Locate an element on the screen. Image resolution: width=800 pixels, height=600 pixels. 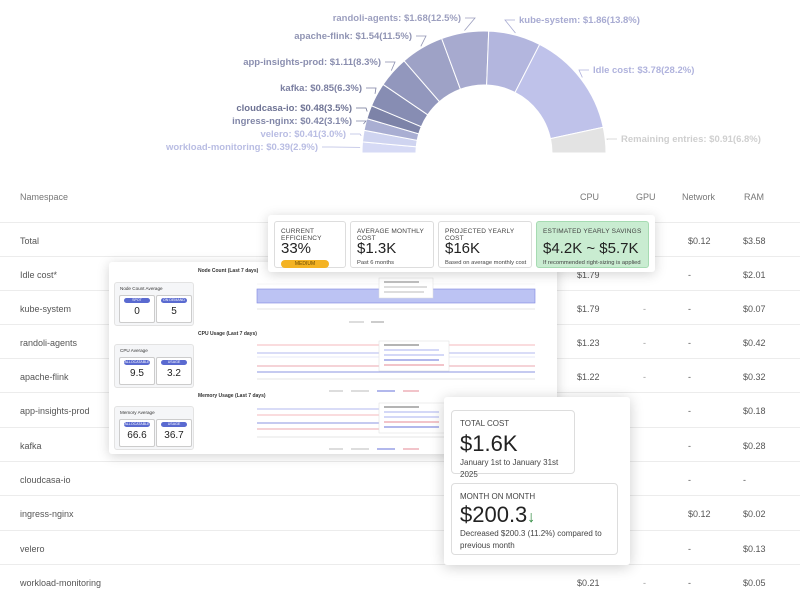
estimated-savings-sub: If recommended right-sizing is applied is located at coordinates (592, 263).